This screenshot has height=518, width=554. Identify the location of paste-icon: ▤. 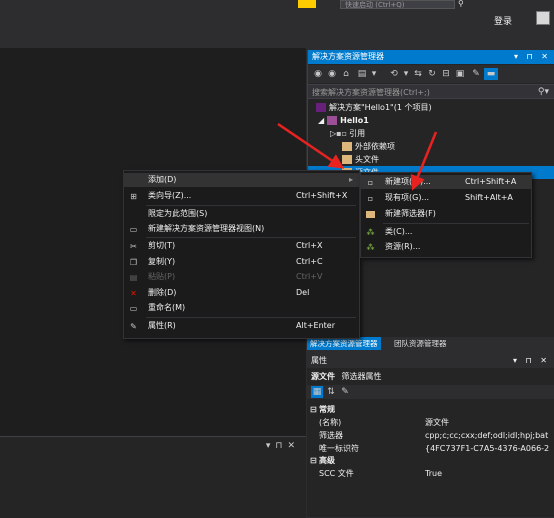
(133, 277).